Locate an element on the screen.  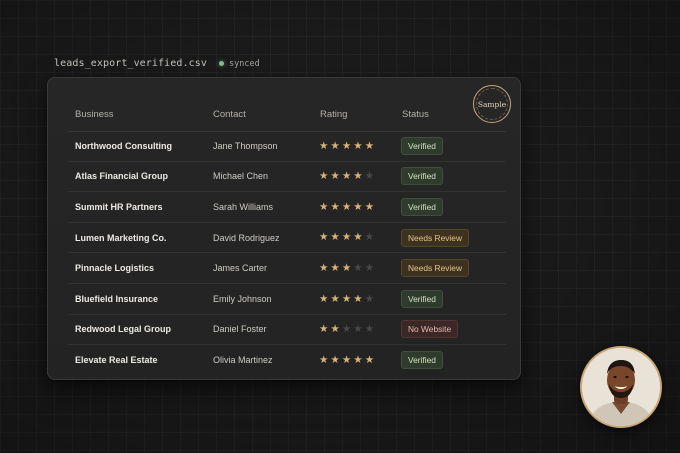
contact-name: Michael Chen is located at coordinates (241, 176).